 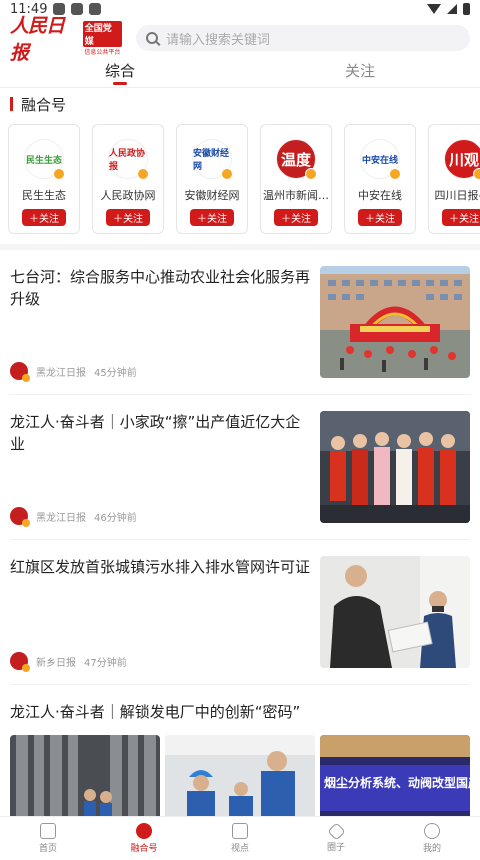 I want to click on nav-item: 视点, so click(x=240, y=838).